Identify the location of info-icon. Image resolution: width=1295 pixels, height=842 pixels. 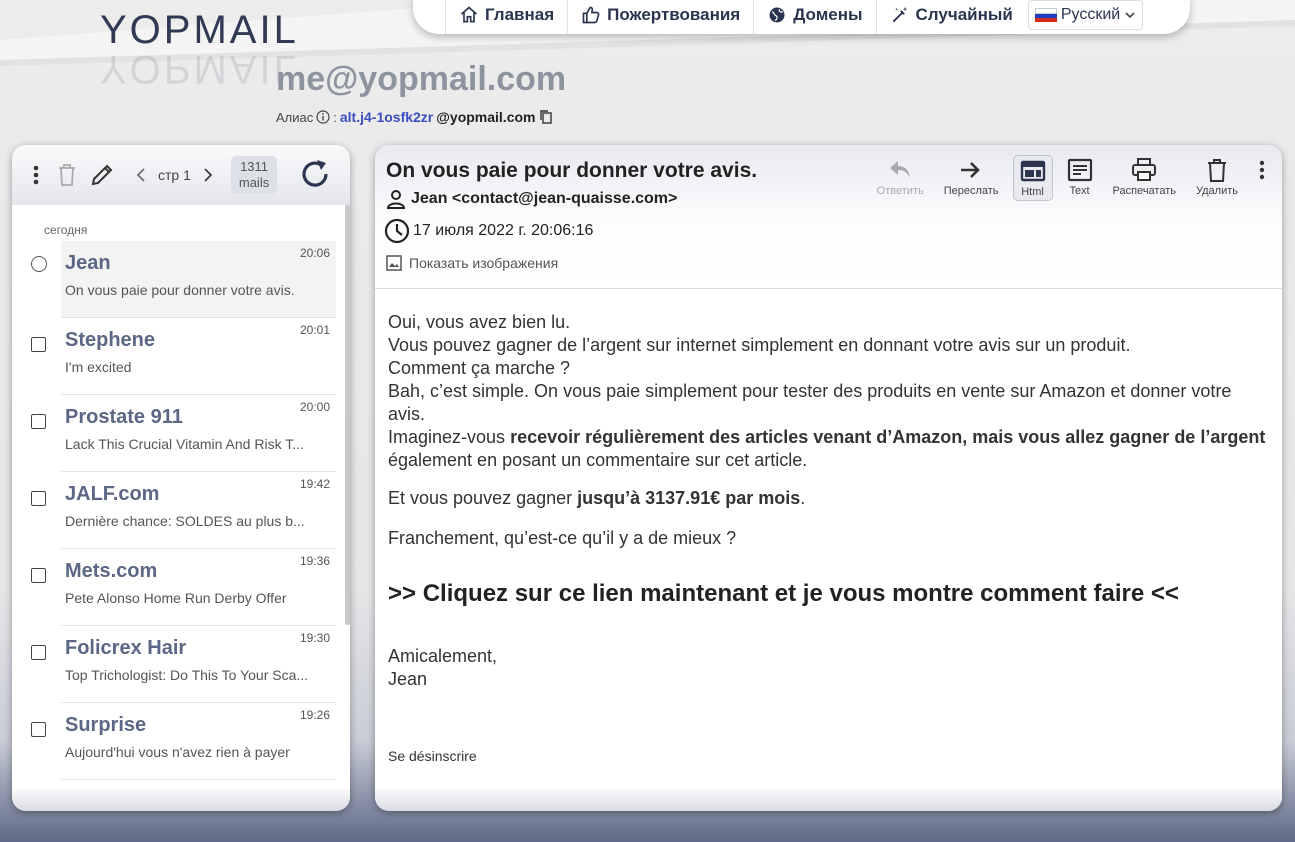
(323, 117).